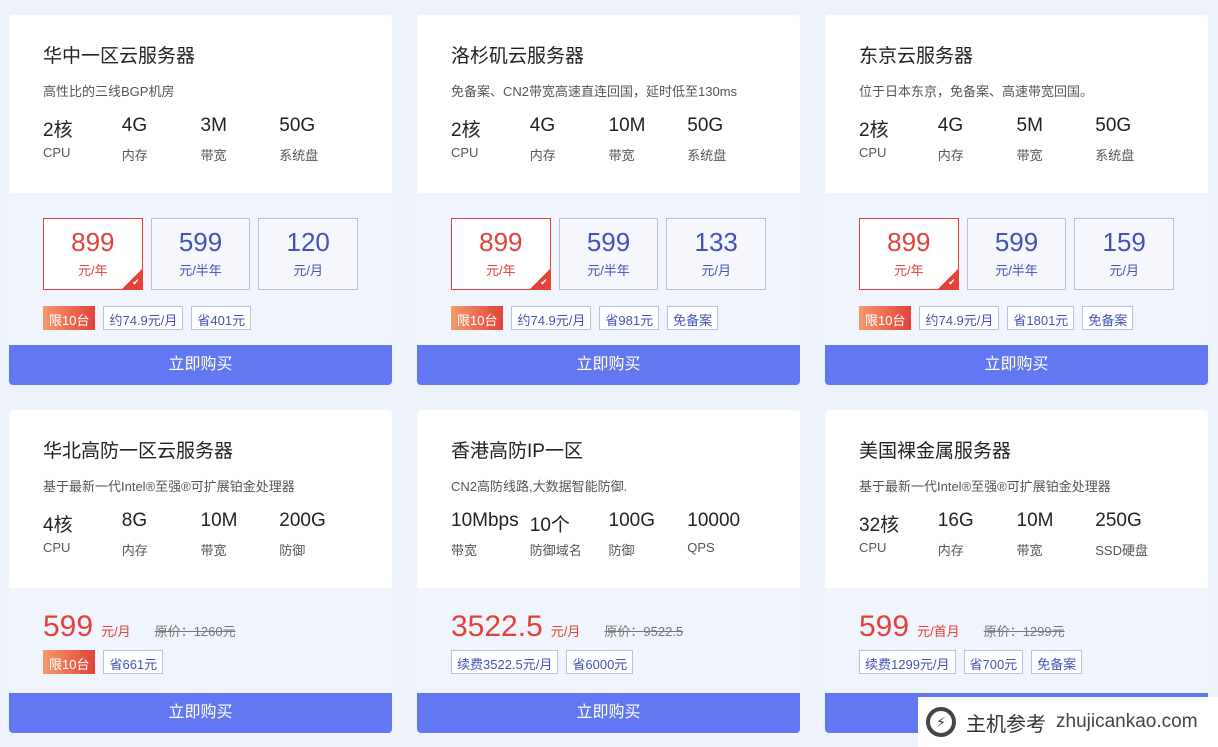  I want to click on spec-value: 200G, so click(302, 520).